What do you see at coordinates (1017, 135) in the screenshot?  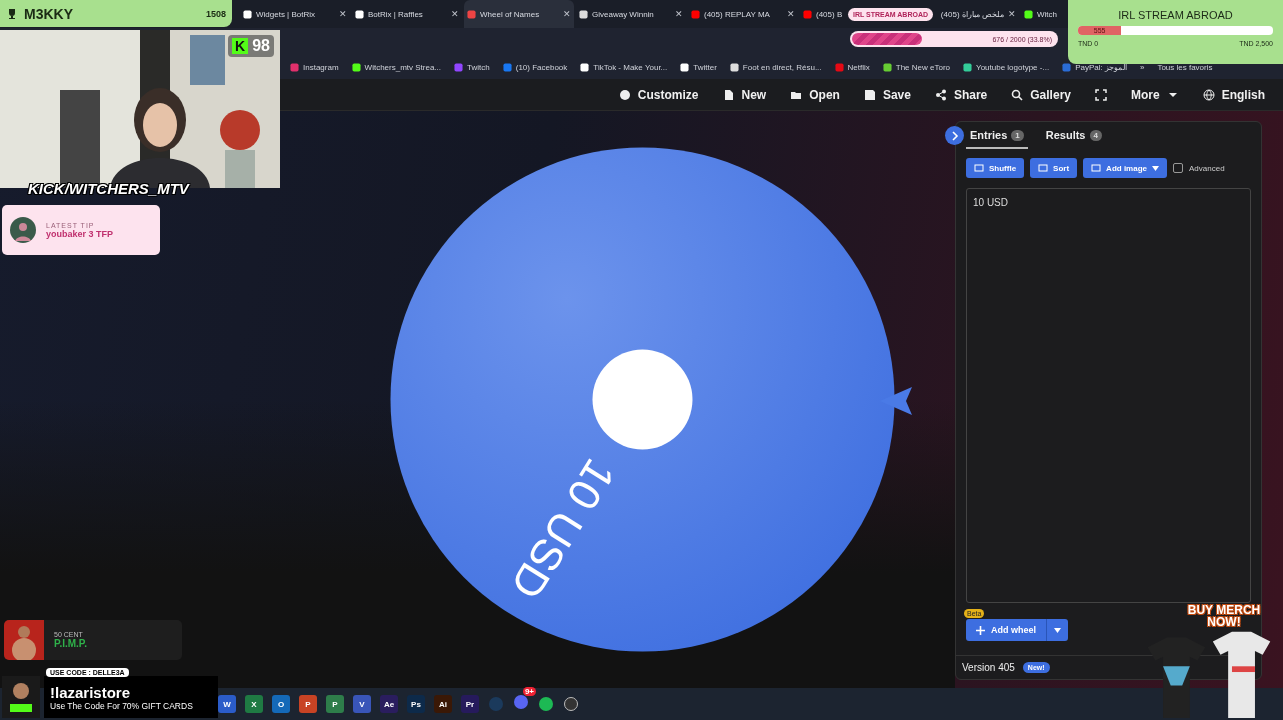 I see `count-badge: 1` at bounding box center [1017, 135].